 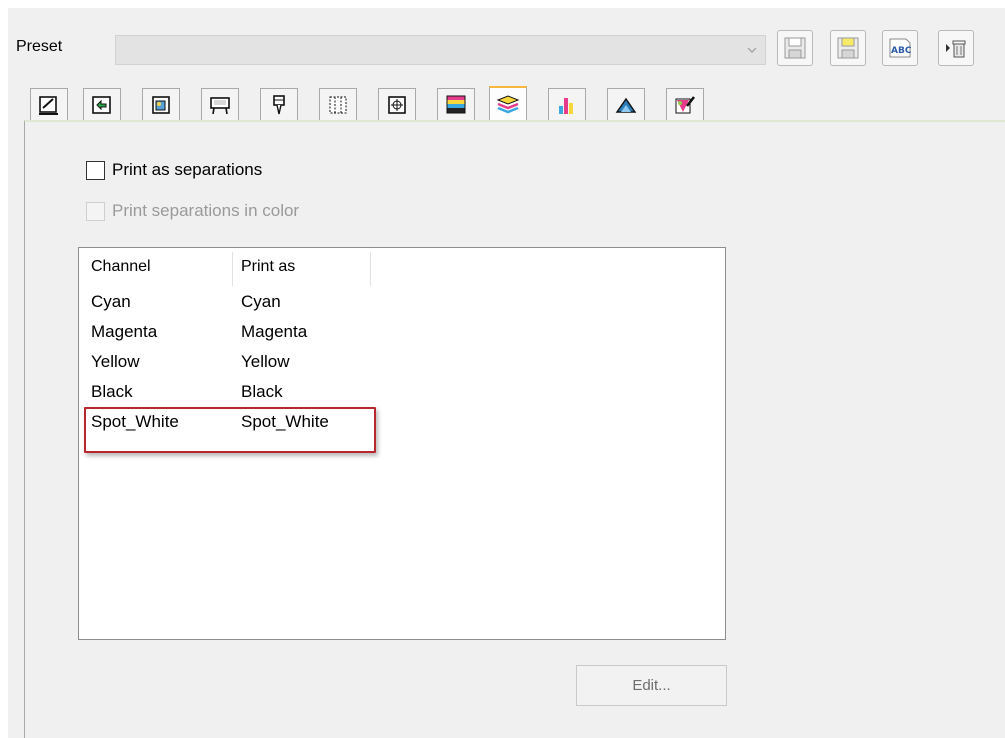 I want to click on print-separations-in-color-label: Print separations in color, so click(x=206, y=210).